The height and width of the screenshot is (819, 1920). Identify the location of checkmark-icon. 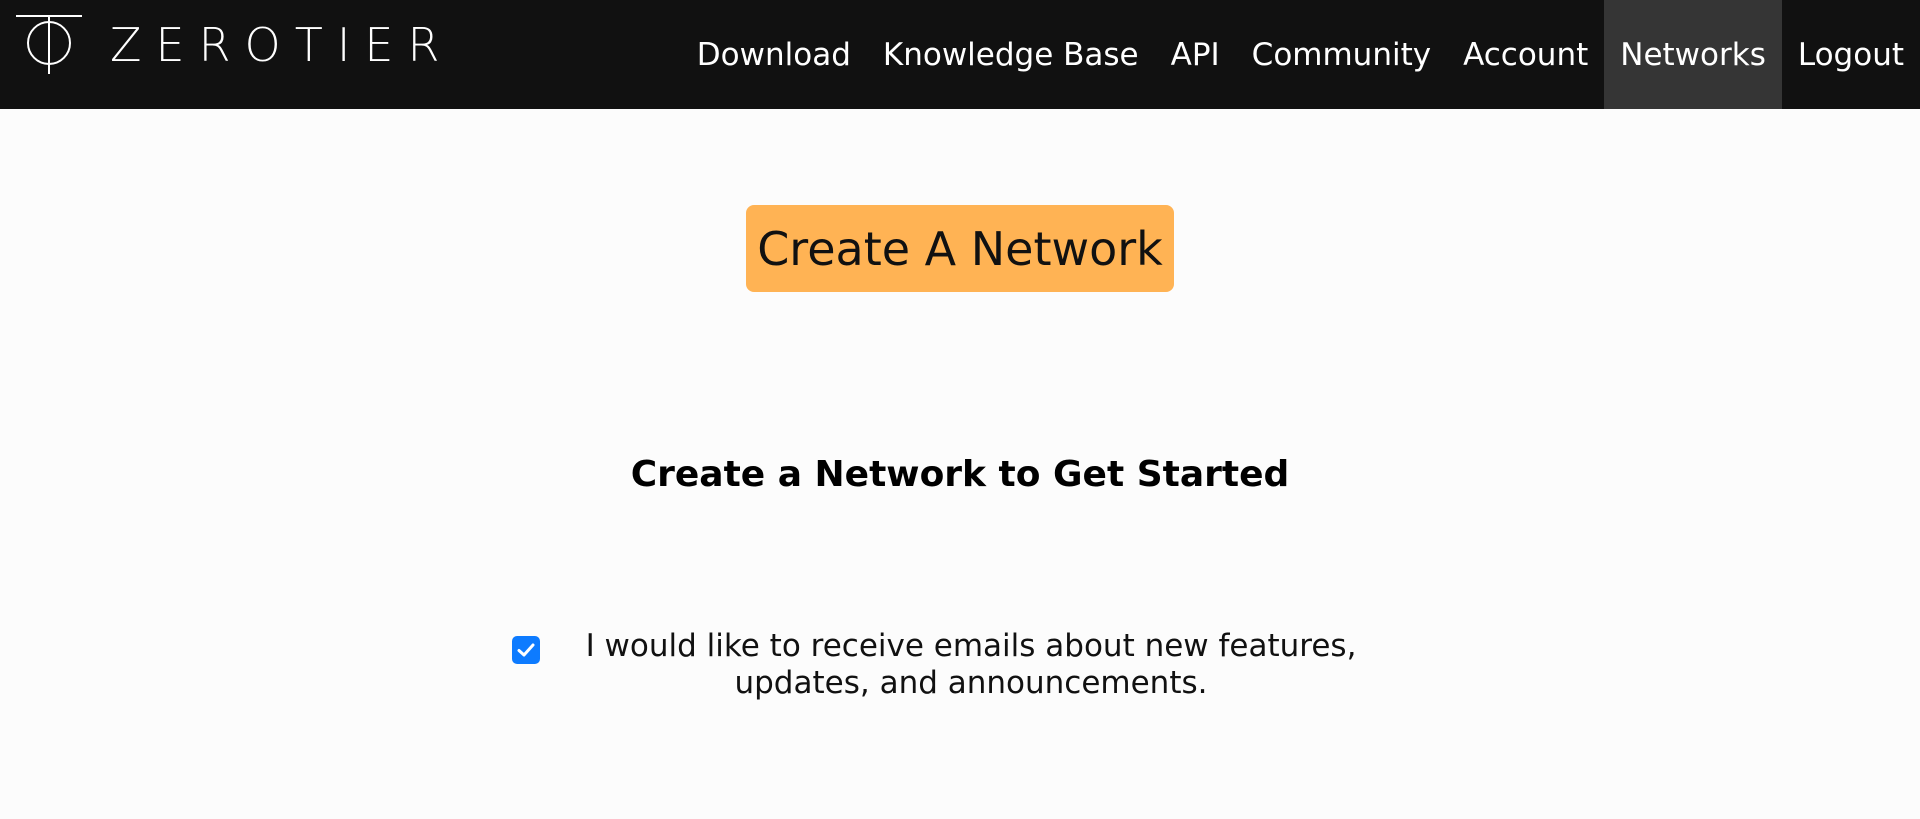
(526, 650).